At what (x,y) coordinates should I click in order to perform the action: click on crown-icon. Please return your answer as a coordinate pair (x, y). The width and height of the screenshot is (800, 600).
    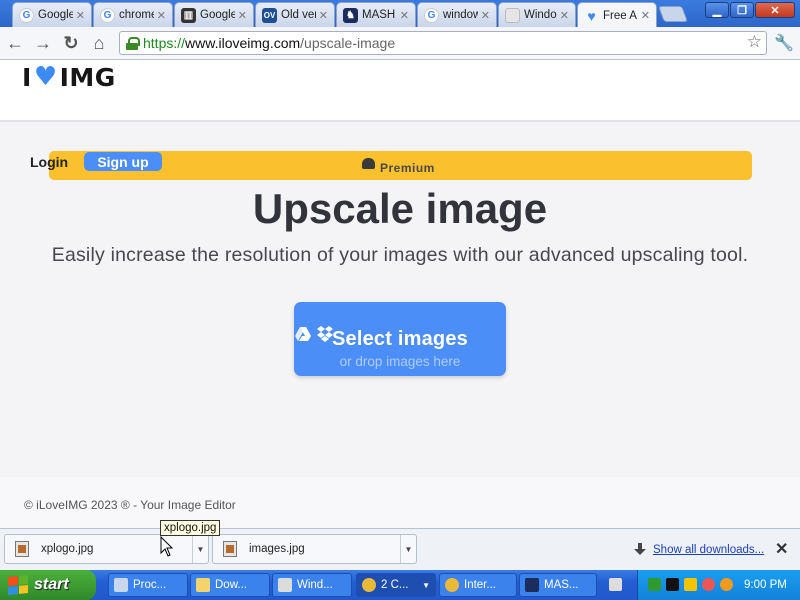
    Looking at the image, I should click on (368, 163).